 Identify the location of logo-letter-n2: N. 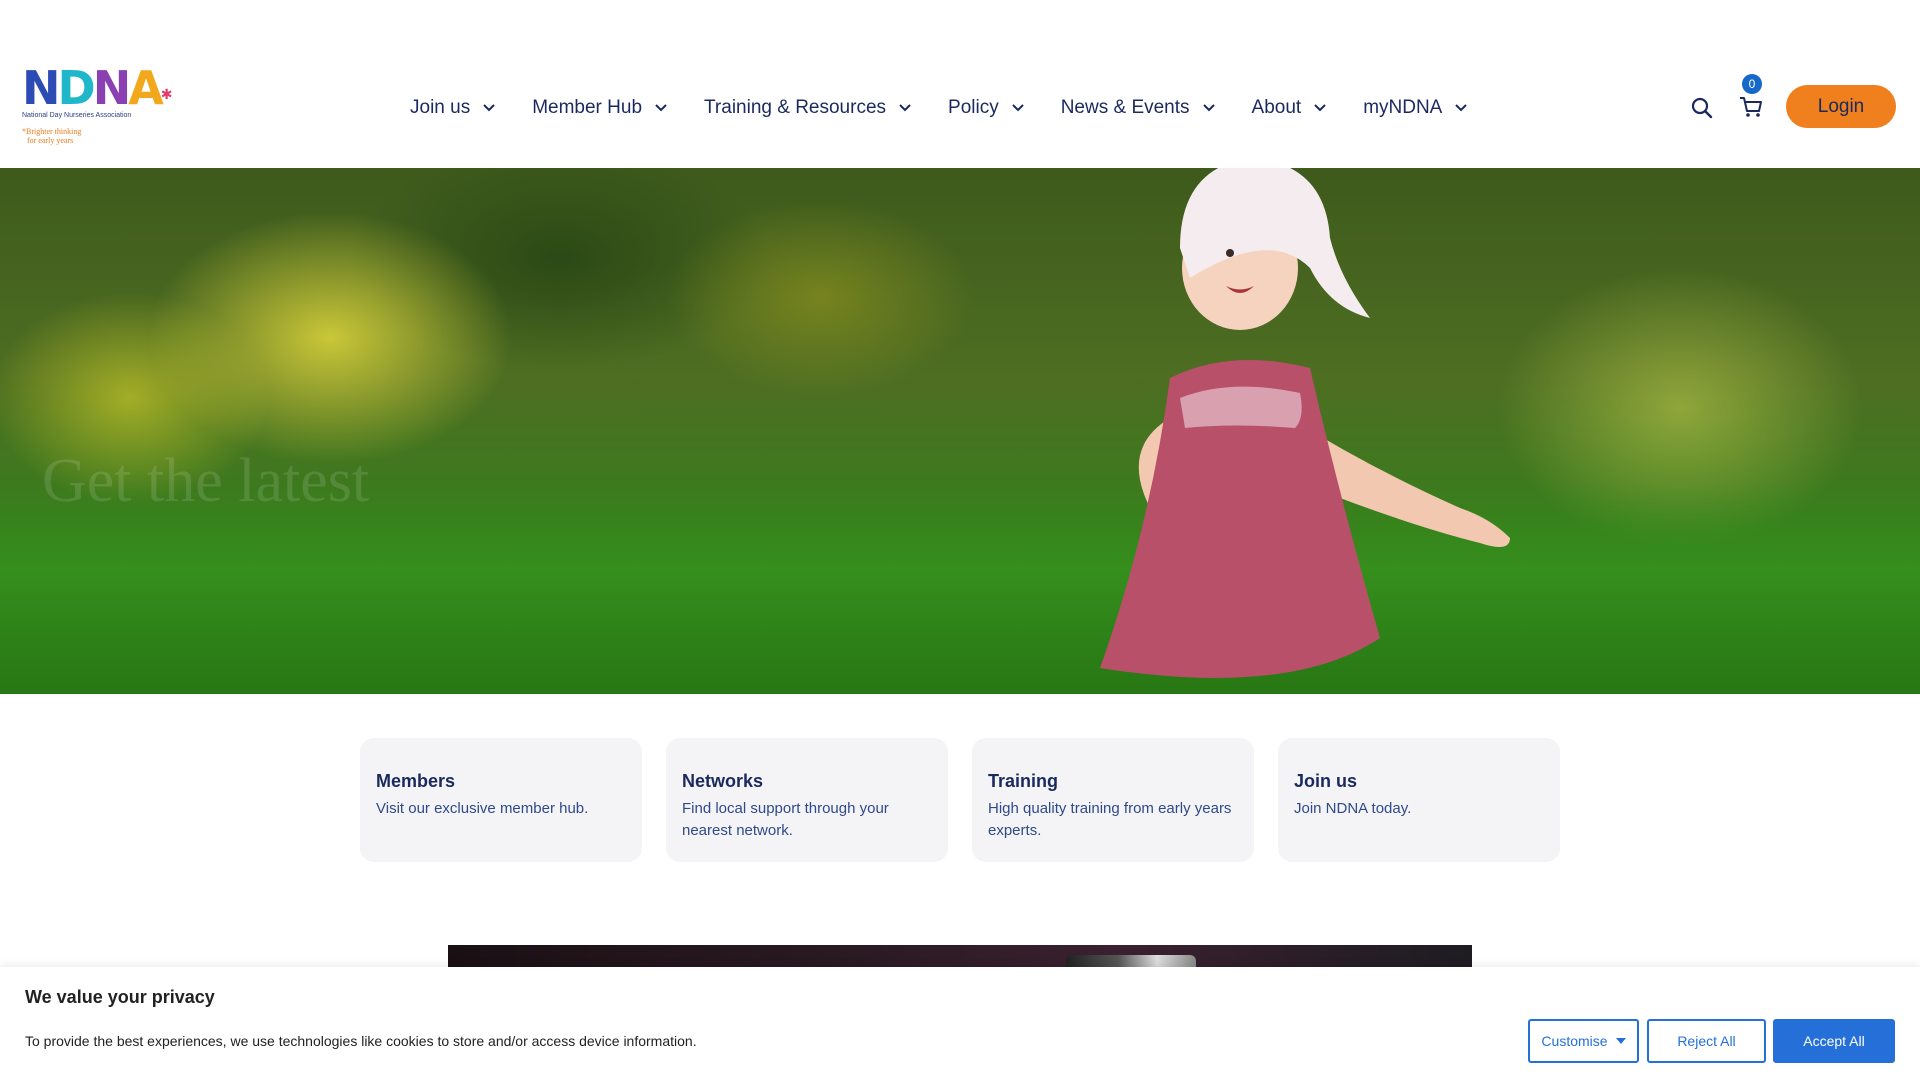
(111, 88).